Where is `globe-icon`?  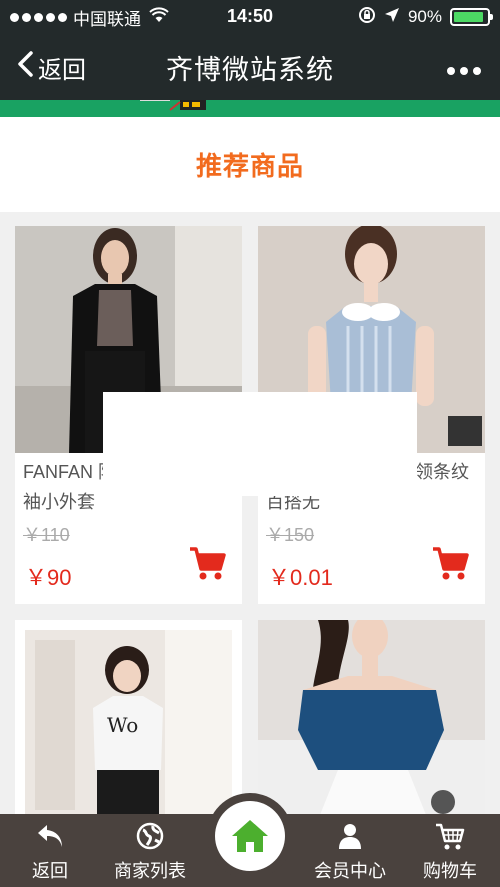
globe-icon is located at coordinates (150, 836).